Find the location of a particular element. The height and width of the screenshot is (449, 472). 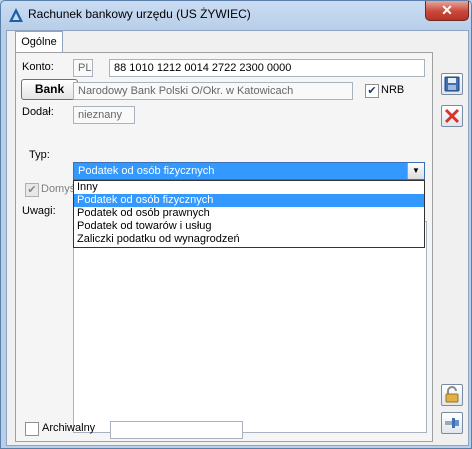

save-button is located at coordinates (452, 84).